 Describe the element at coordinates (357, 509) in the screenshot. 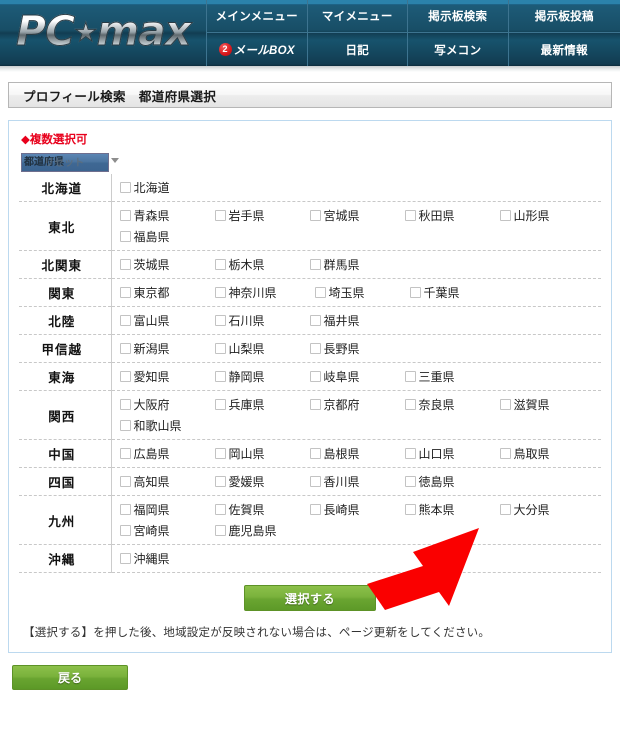

I see `prefecture-checkbox-item: 長崎県` at that location.